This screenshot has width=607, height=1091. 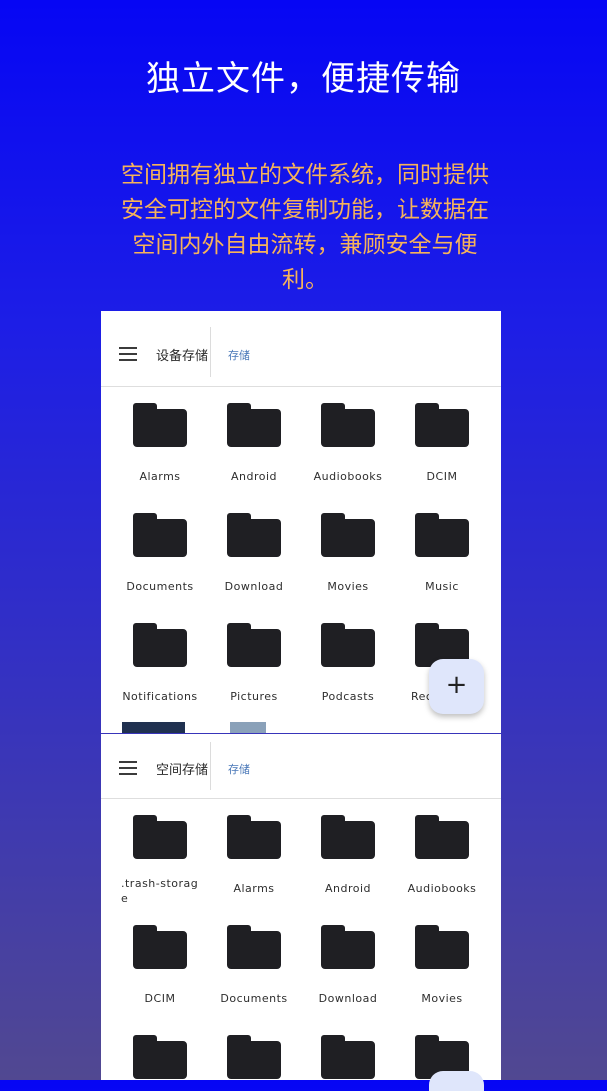 What do you see at coordinates (303, 79) in the screenshot?
I see `headline: 独立文件，便捷传输` at bounding box center [303, 79].